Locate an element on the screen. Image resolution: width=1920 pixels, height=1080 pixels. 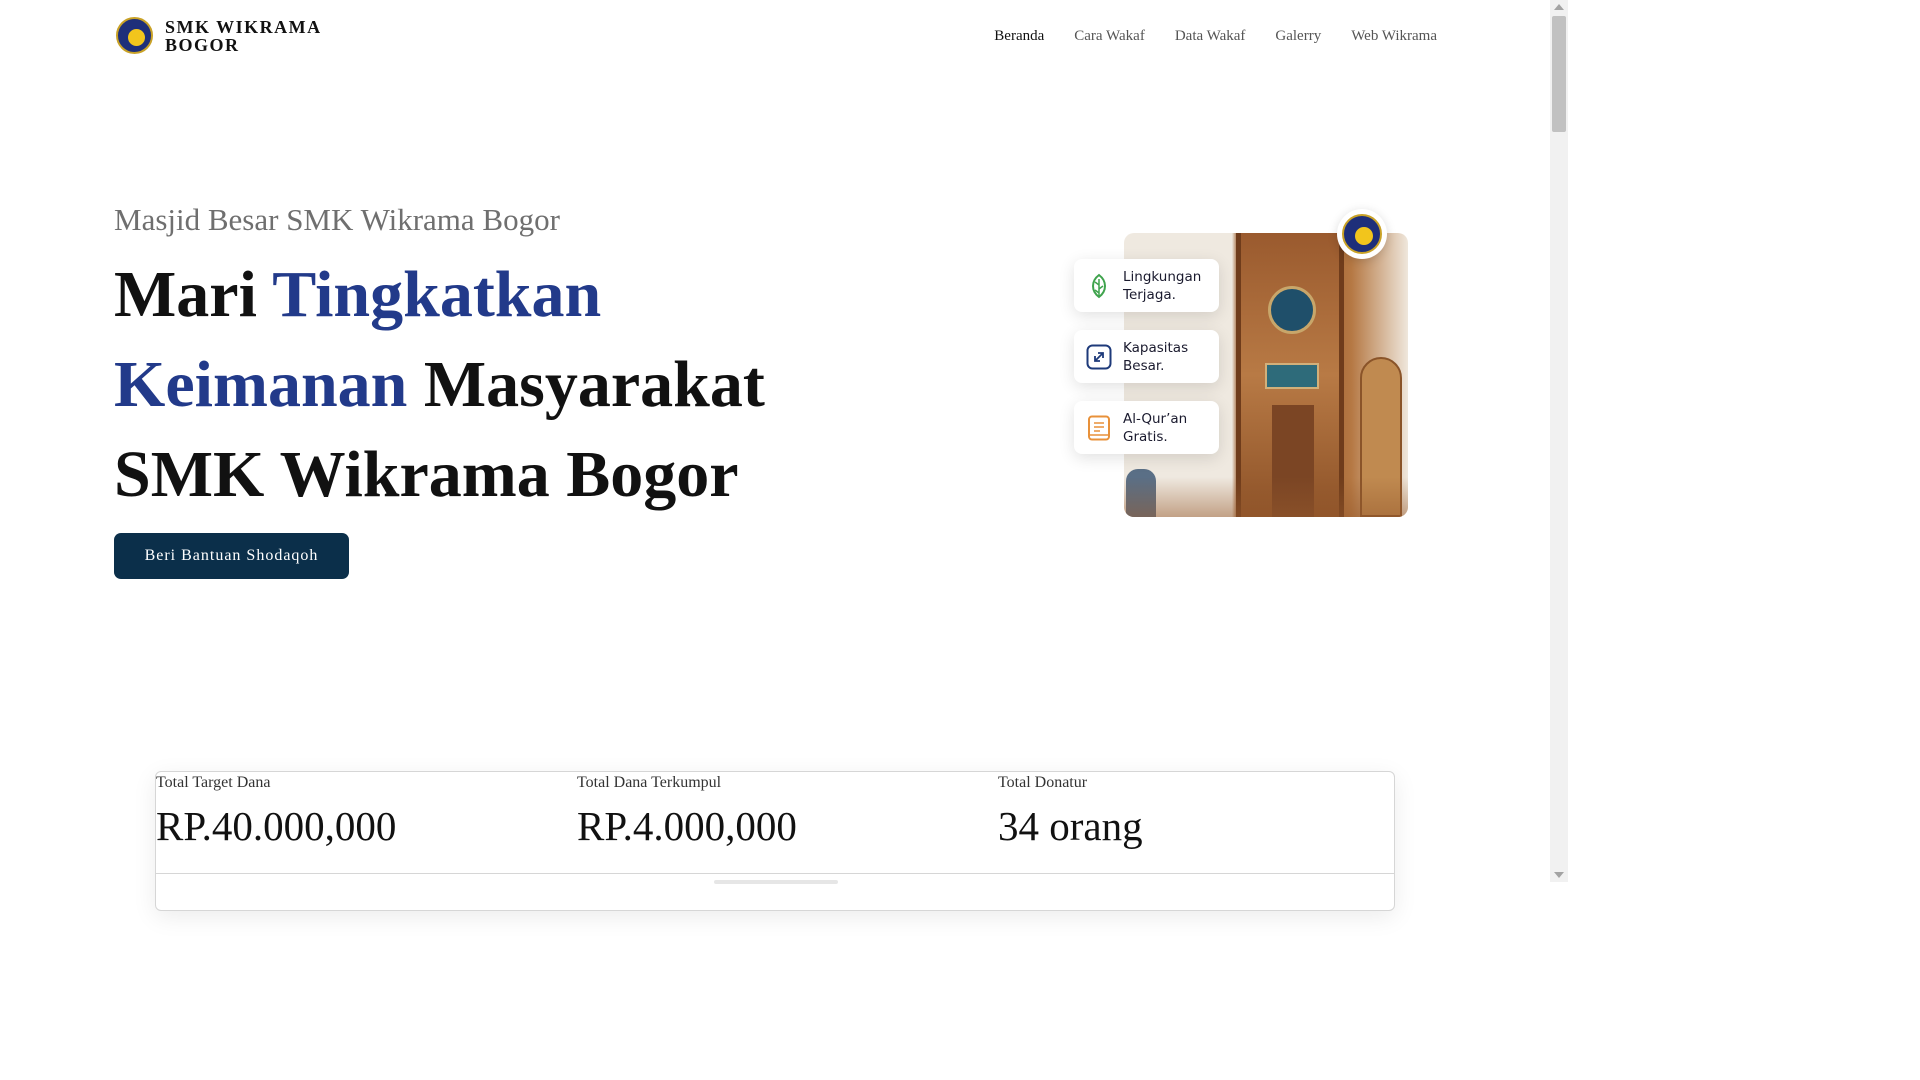
calligraphy-plaque is located at coordinates (1292, 376).